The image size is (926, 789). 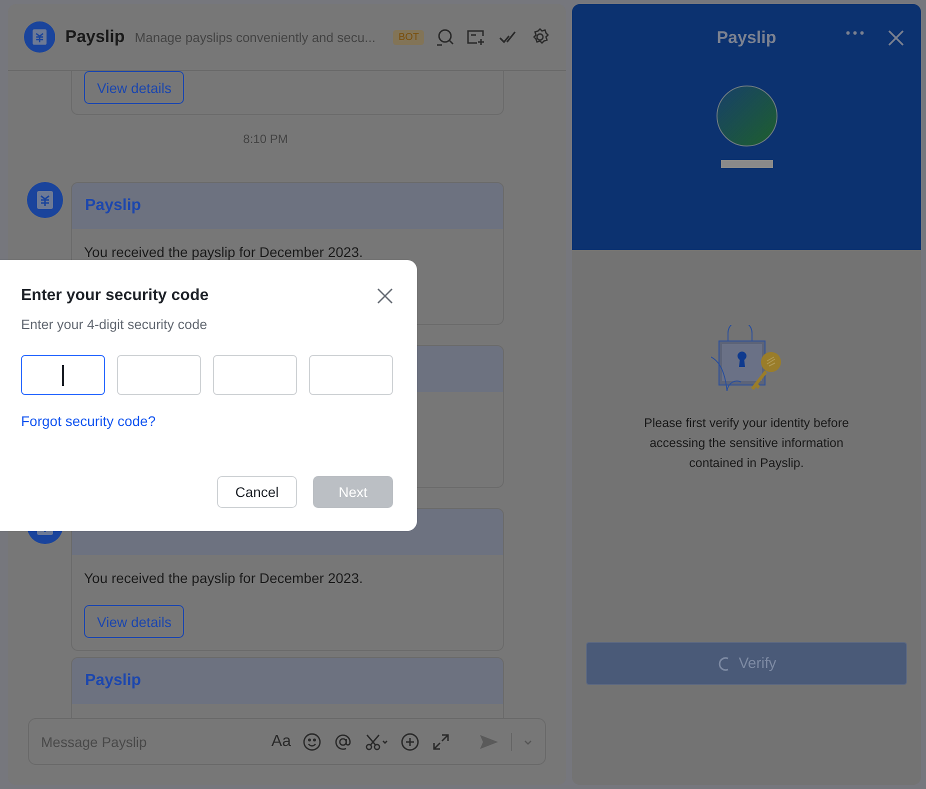 What do you see at coordinates (444, 37) in the screenshot?
I see `search-icon` at bounding box center [444, 37].